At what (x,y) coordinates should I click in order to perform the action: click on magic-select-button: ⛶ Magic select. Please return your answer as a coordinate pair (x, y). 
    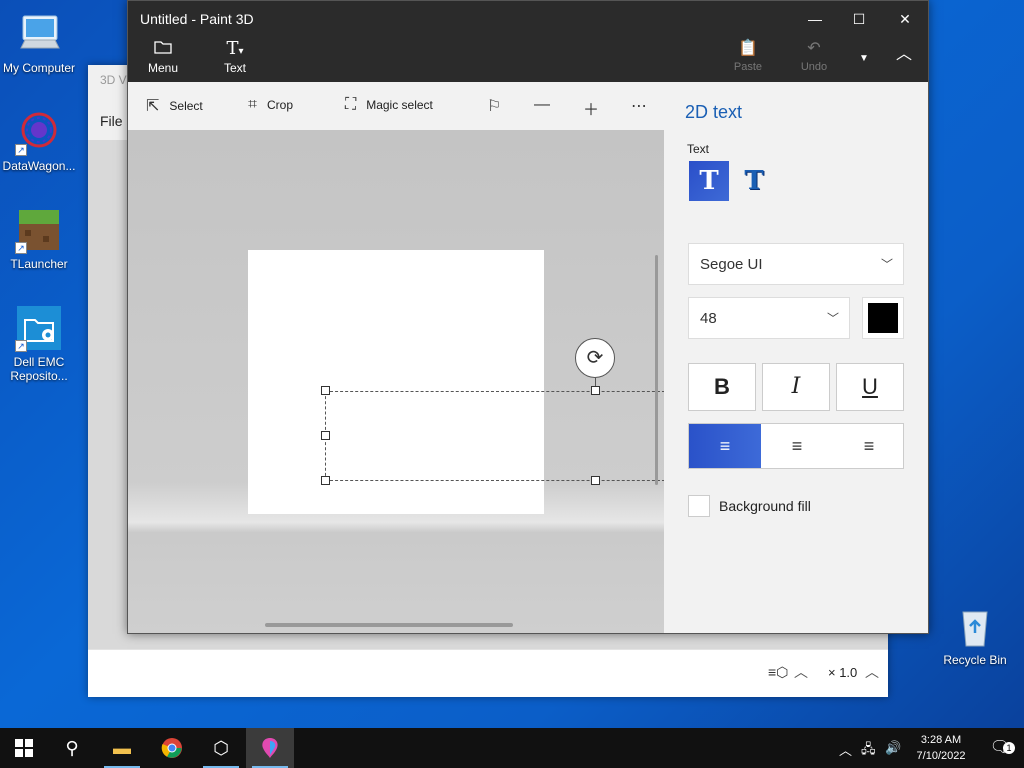
    Looking at the image, I should click on (389, 105).